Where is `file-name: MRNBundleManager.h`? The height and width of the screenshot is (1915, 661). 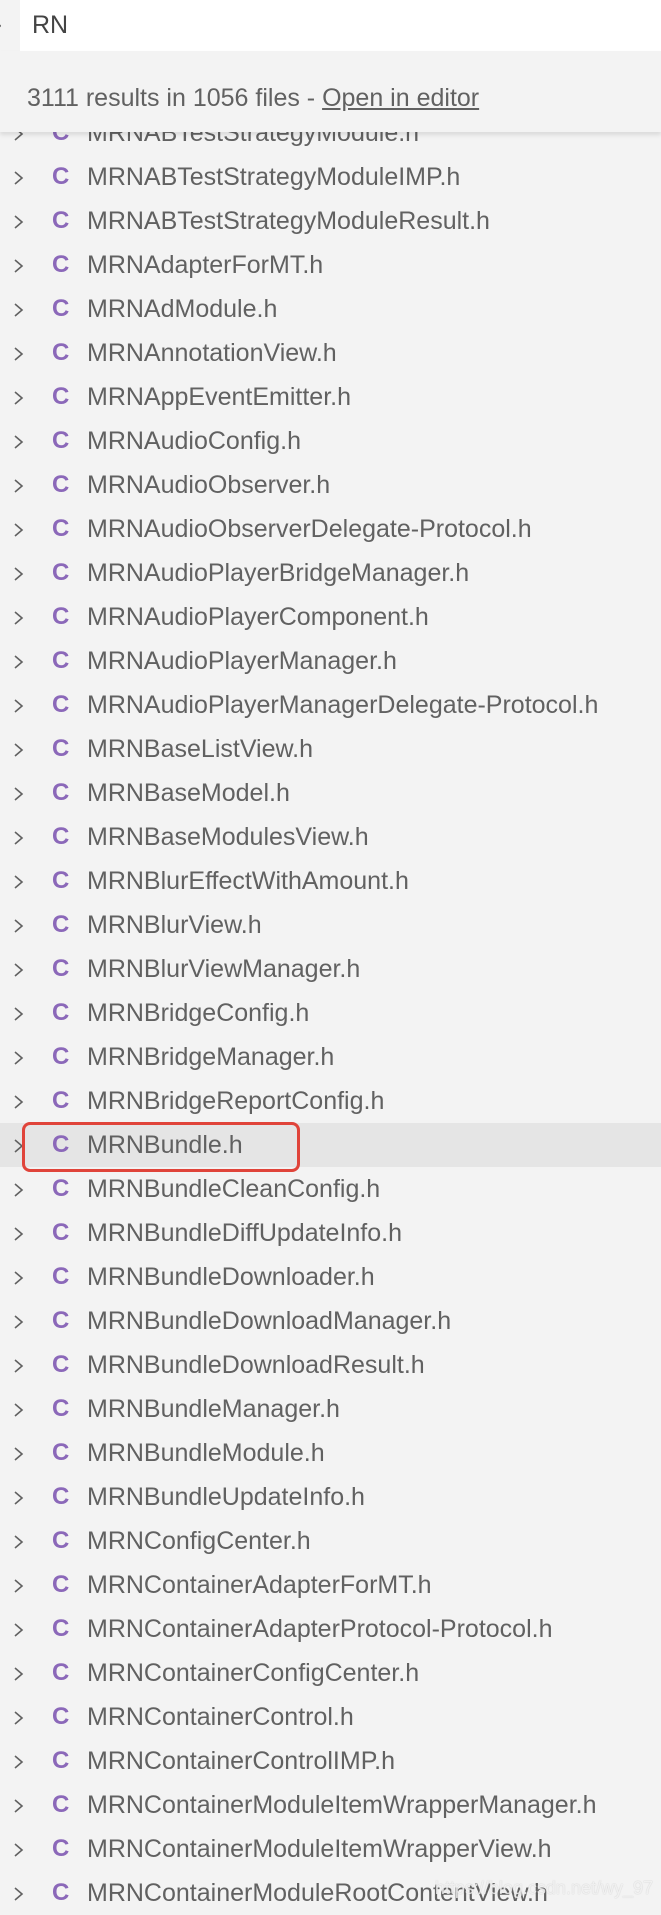
file-name: MRNBundleManager.h is located at coordinates (213, 1409).